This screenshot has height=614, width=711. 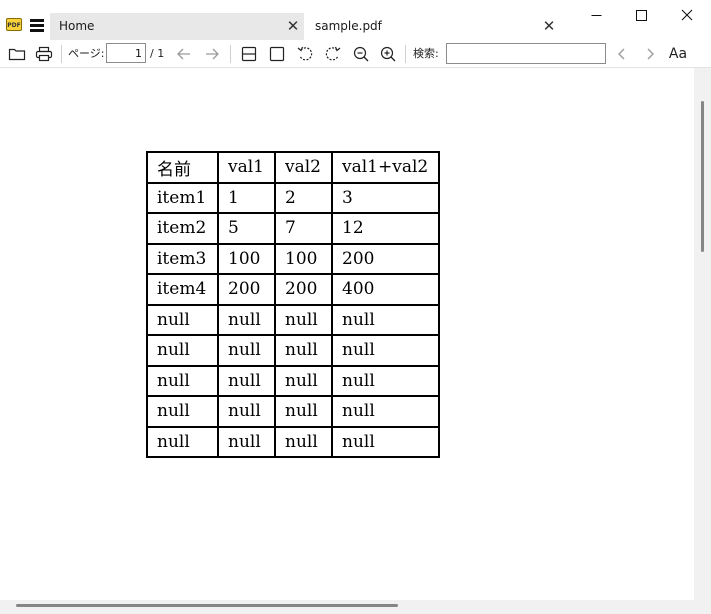 What do you see at coordinates (246, 197) in the screenshot?
I see `table-cell: 1` at bounding box center [246, 197].